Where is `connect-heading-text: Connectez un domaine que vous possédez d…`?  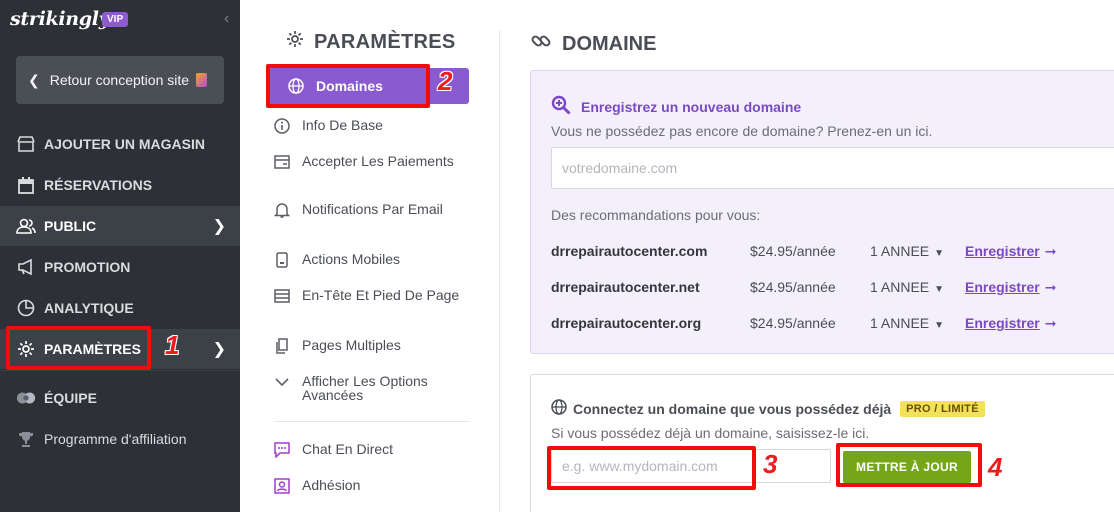 connect-heading-text: Connectez un domaine que vous possédez d… is located at coordinates (732, 408).